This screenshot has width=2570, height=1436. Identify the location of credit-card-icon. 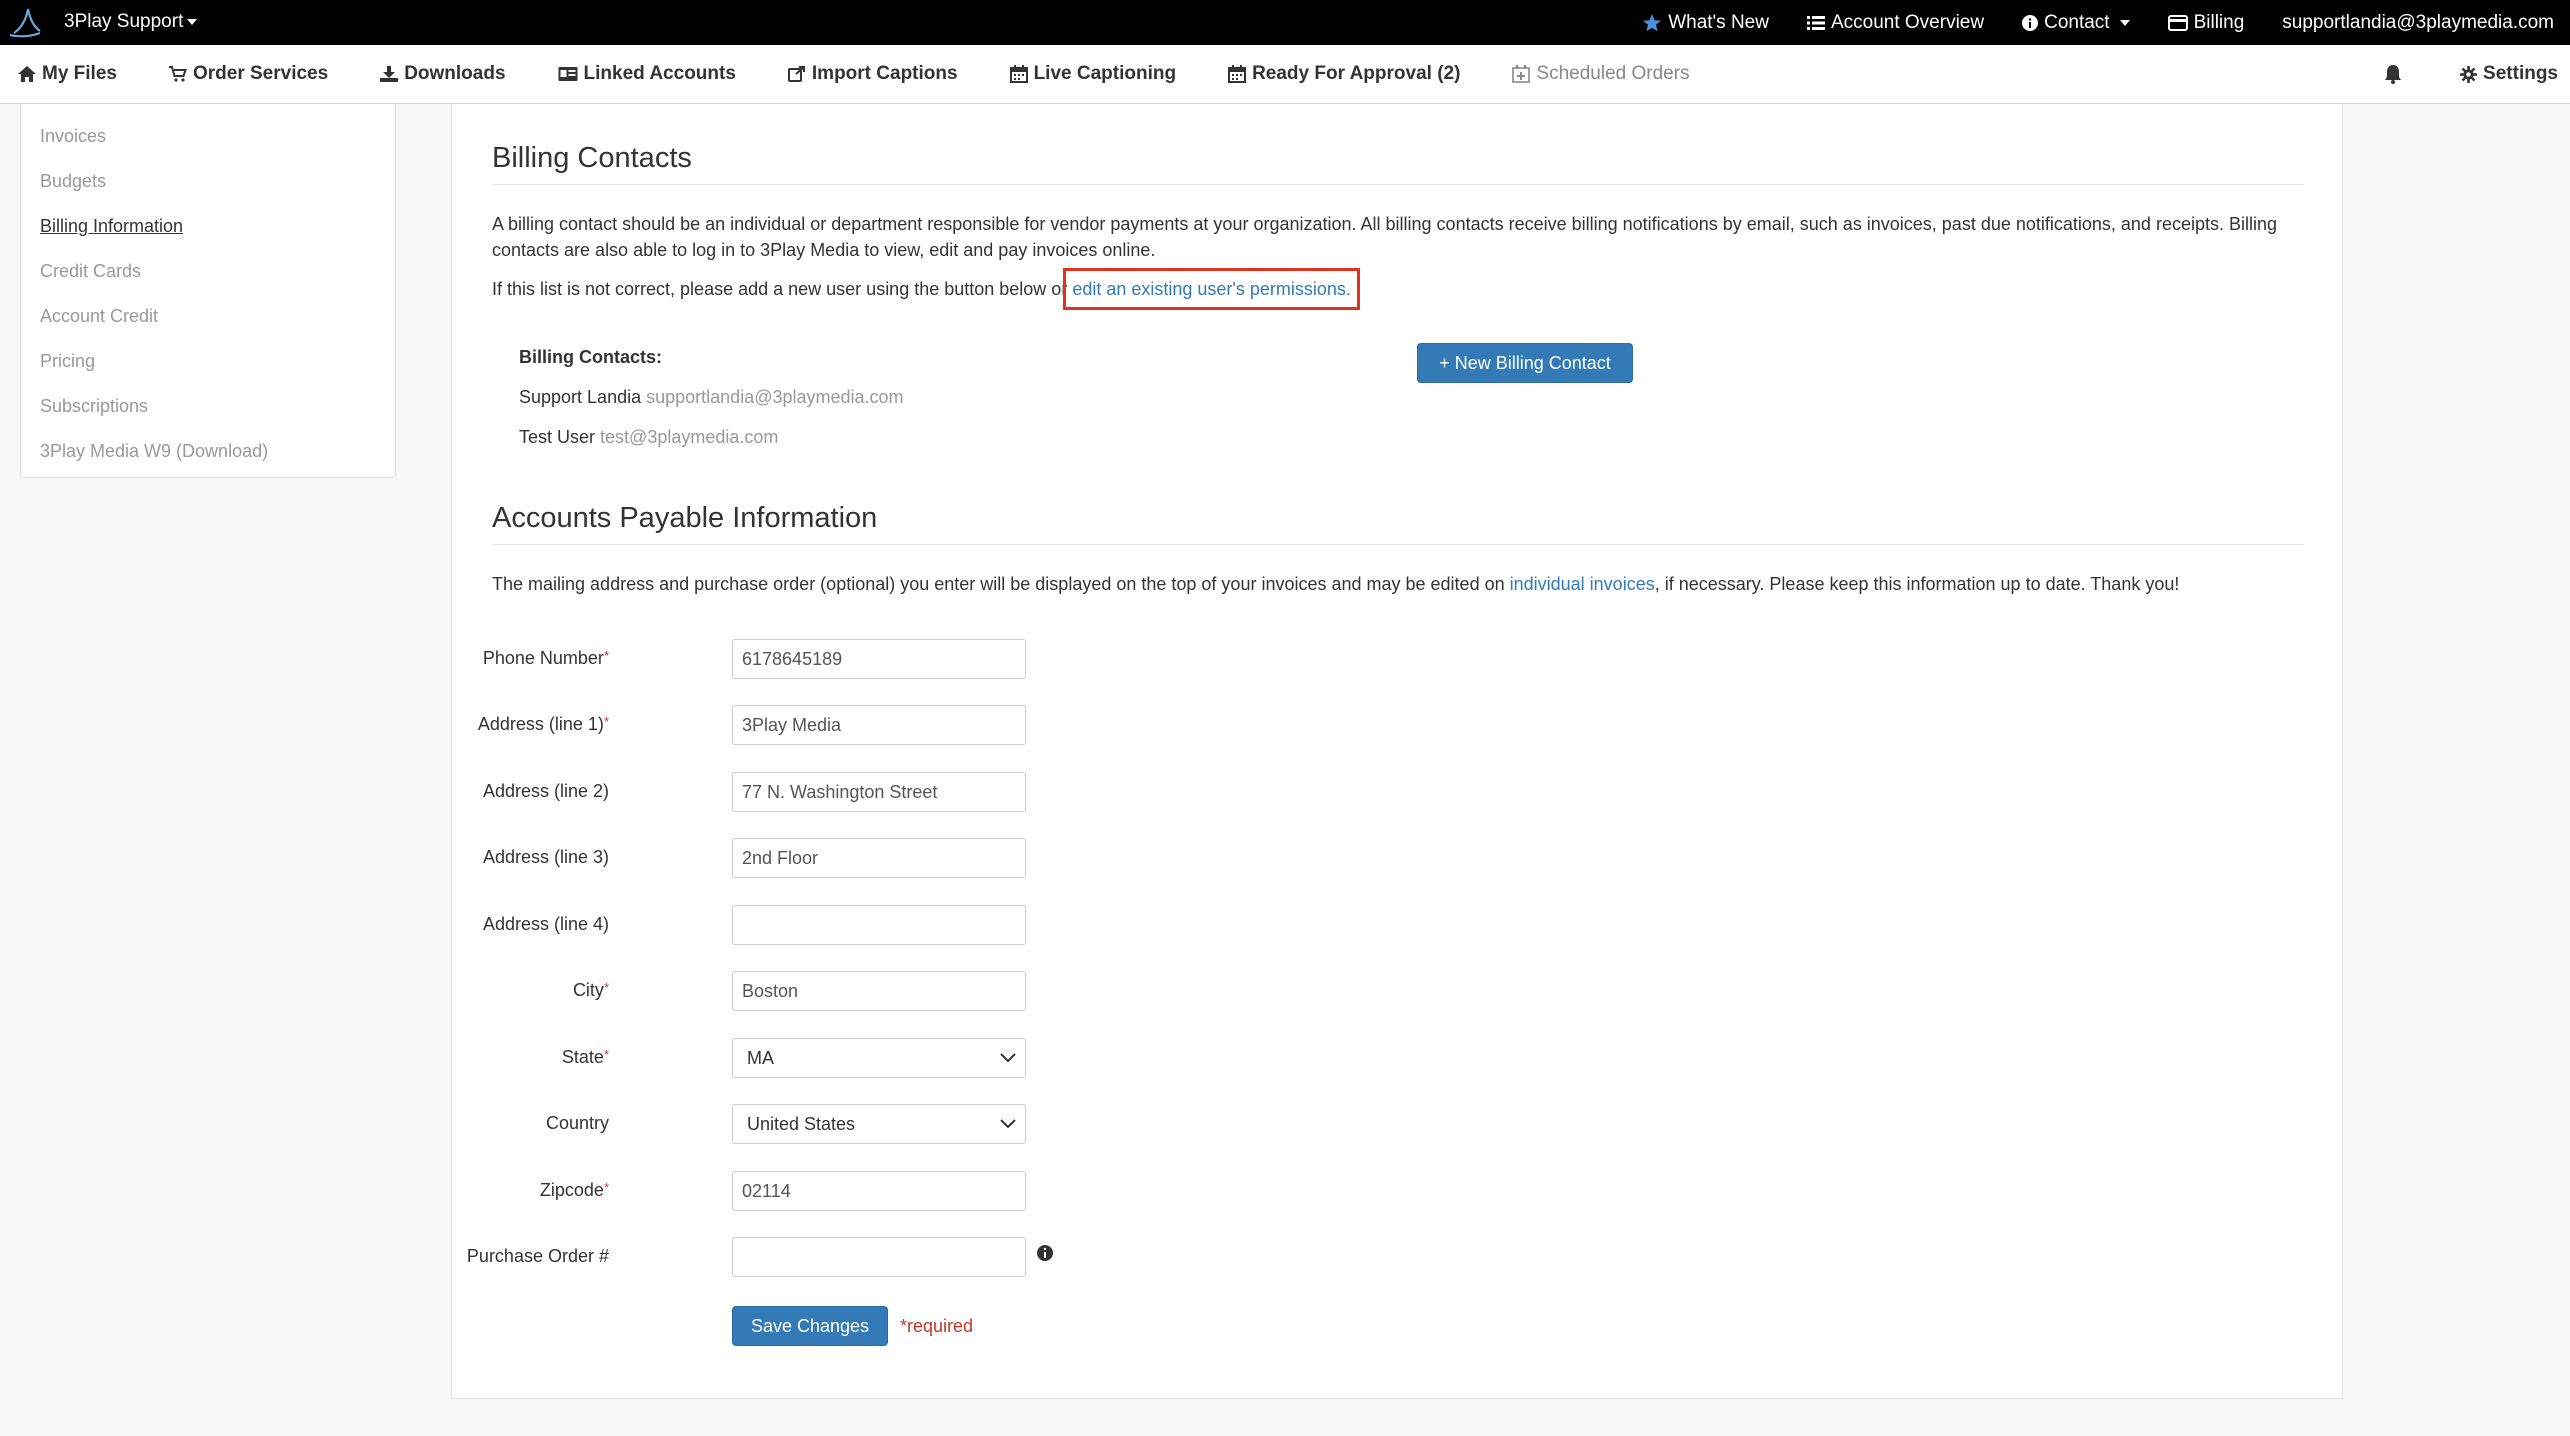
(2177, 22).